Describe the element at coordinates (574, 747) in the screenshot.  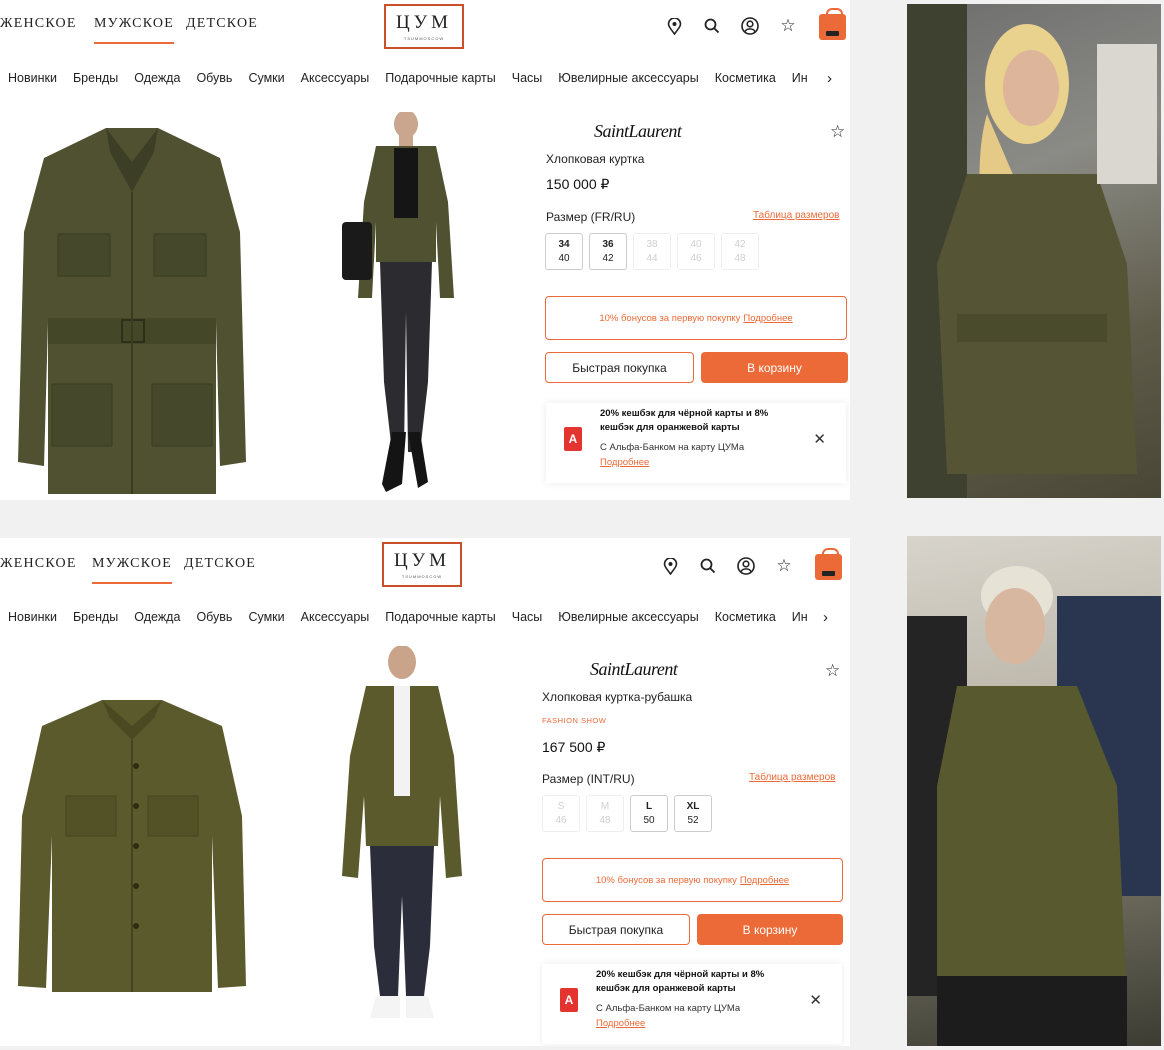
I see `product-price: 167 500 ₽` at that location.